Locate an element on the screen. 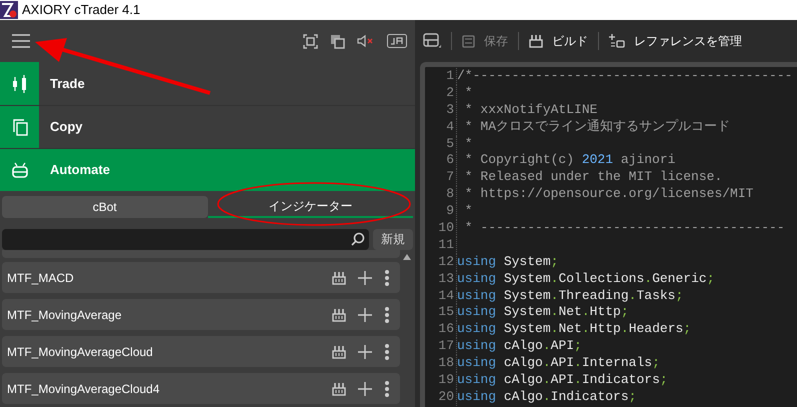 This screenshot has height=407, width=797. toolbar-button: ビルド is located at coordinates (558, 41).